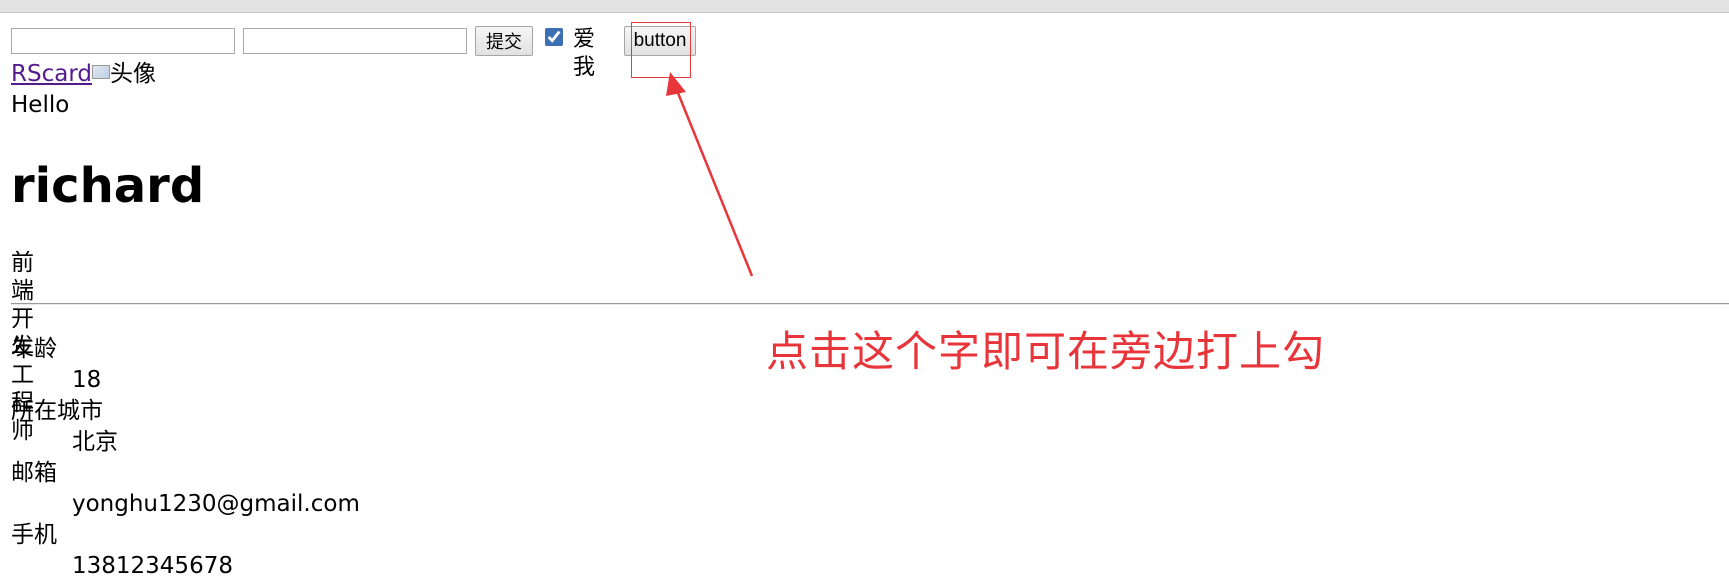  What do you see at coordinates (132, 74) in the screenshot?
I see `avatar-alt-text: 头像` at bounding box center [132, 74].